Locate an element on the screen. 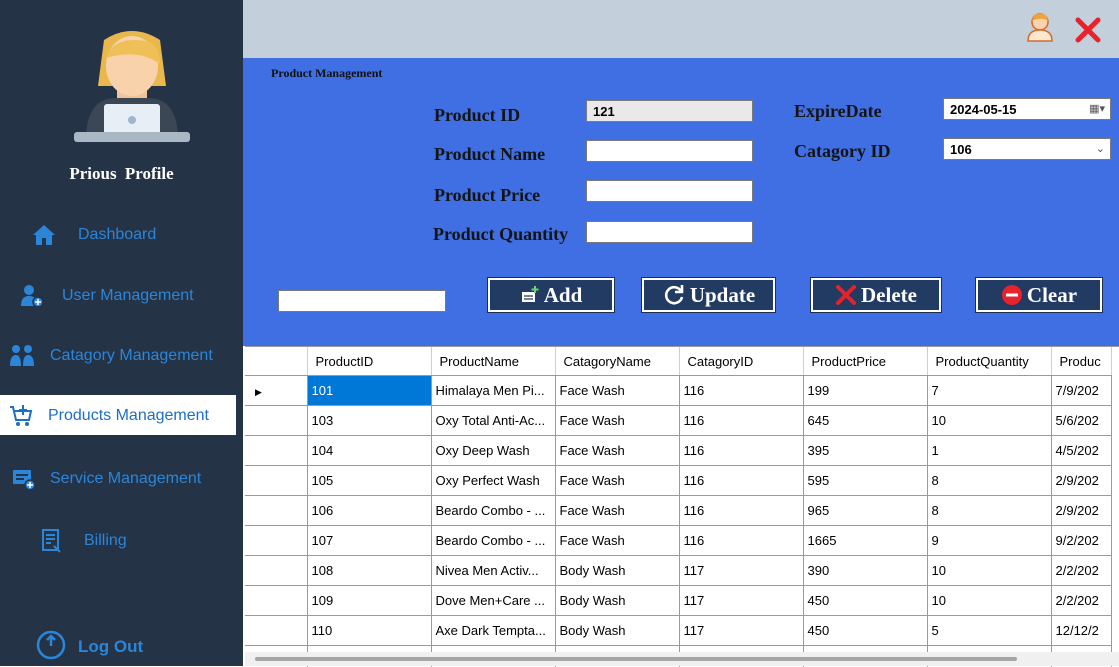 The width and height of the screenshot is (1119, 667). table-cell: Oxy Deep Wash is located at coordinates (493, 451).